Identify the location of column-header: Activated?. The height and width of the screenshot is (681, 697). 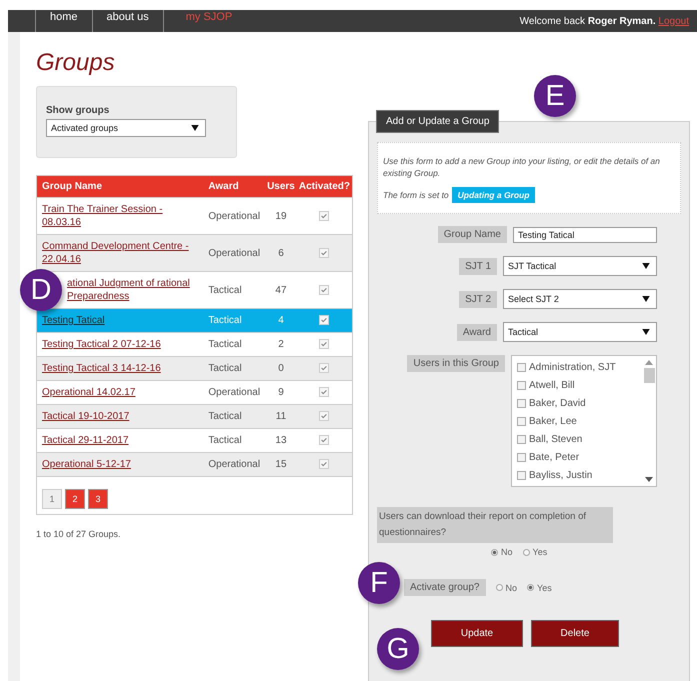
(324, 187).